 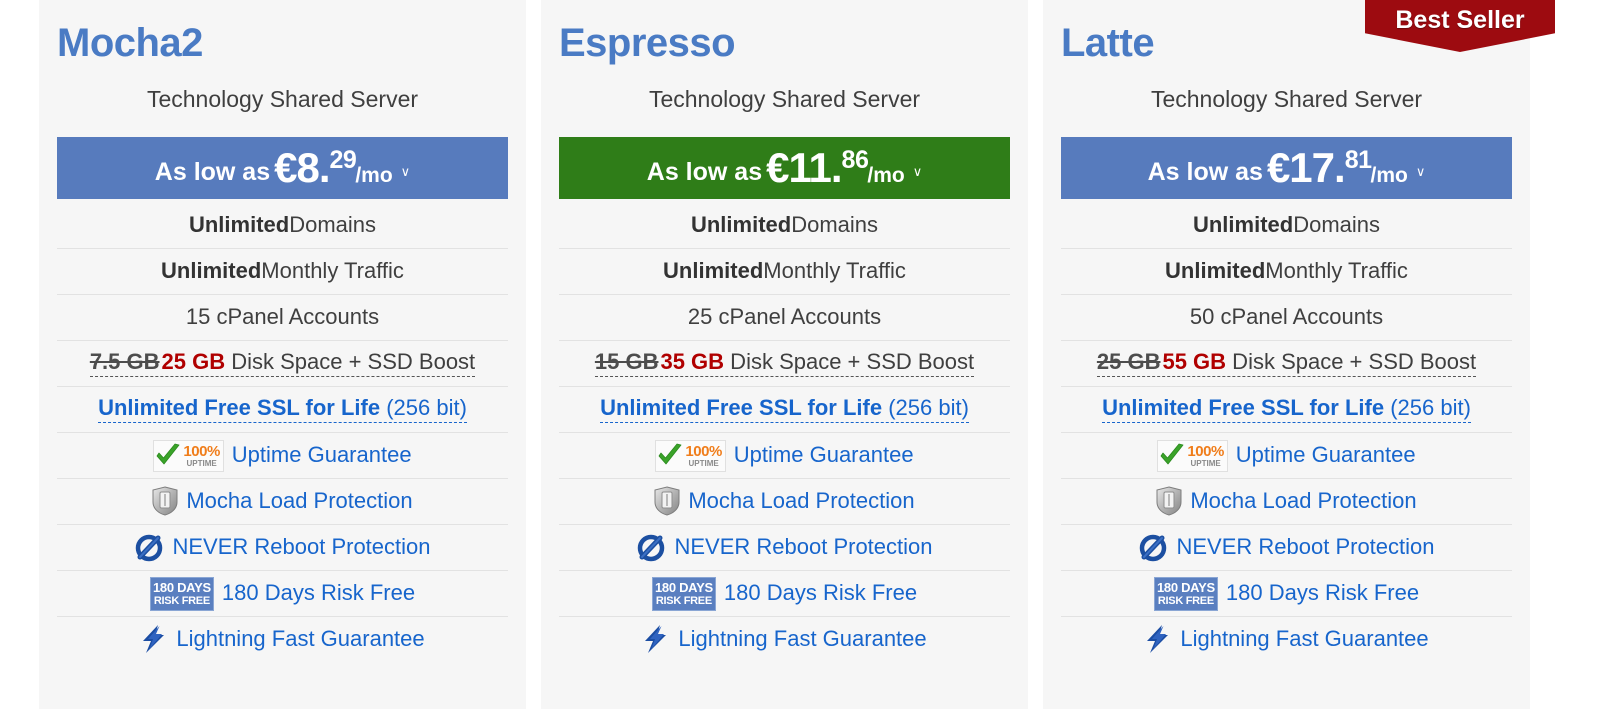 What do you see at coordinates (855, 159) in the screenshot?
I see `price-cents: 86` at bounding box center [855, 159].